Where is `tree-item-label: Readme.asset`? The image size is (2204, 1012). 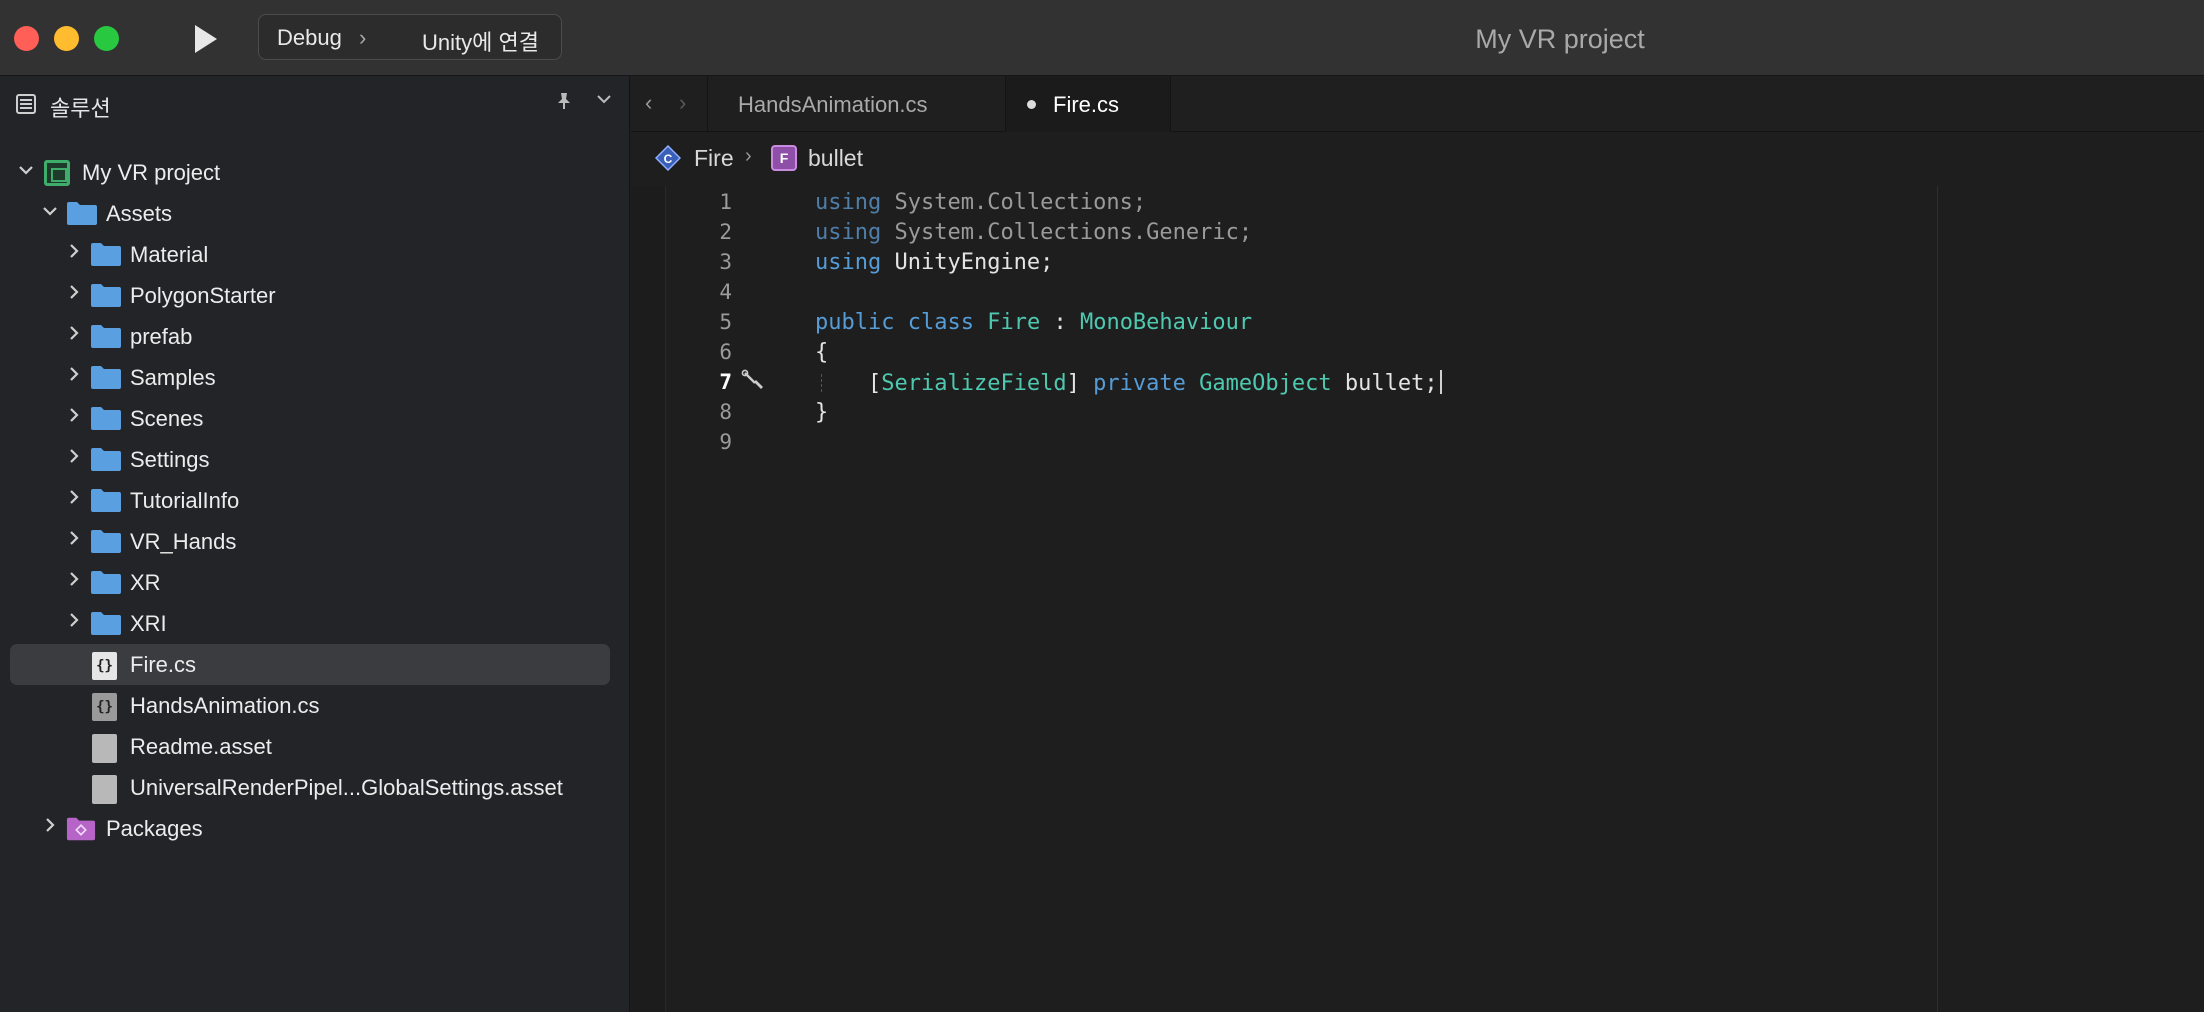
tree-item-label: Readme.asset is located at coordinates (201, 746).